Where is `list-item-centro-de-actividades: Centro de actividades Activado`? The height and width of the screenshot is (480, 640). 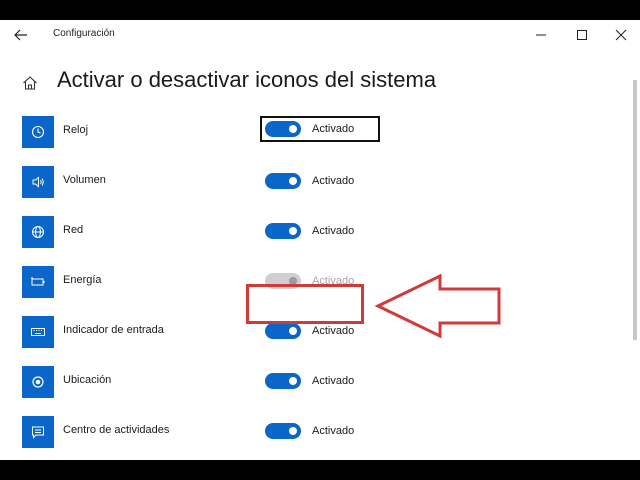
list-item-centro-de-actividades: Centro de actividades Activado is located at coordinates (300, 433).